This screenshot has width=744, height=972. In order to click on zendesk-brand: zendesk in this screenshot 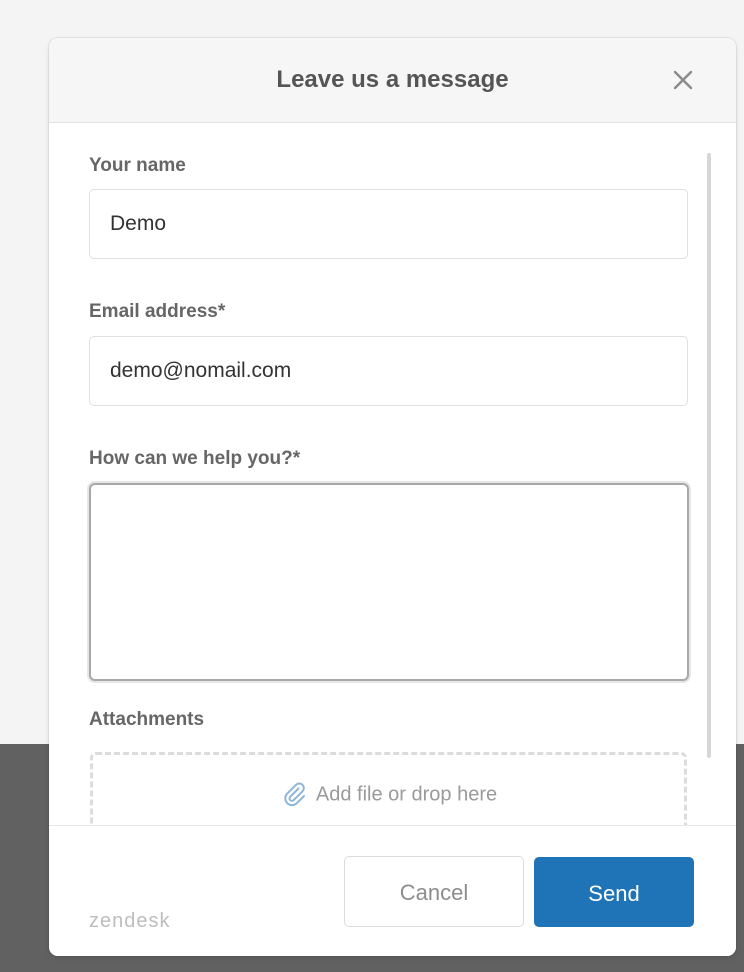, I will do `click(130, 921)`.